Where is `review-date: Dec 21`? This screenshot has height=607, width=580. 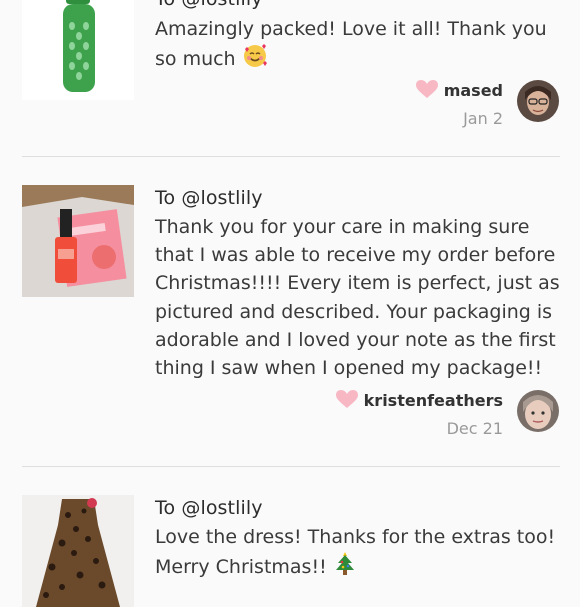
review-date: Dec 21 is located at coordinates (474, 428).